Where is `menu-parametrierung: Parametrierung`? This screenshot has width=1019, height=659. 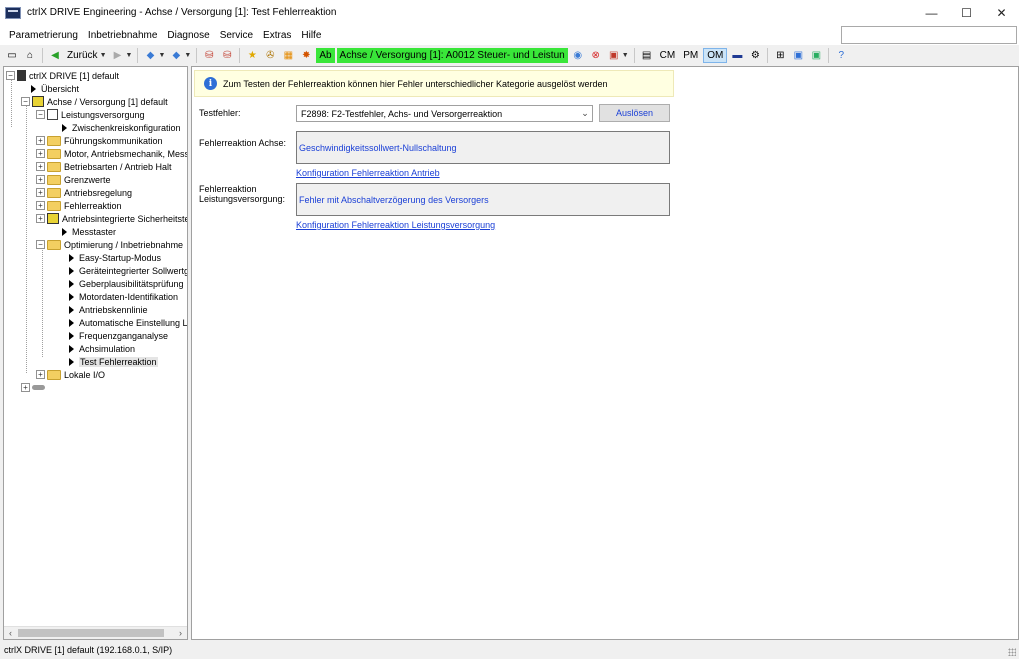
menu-parametrierung: Parametrierung is located at coordinates (43, 35).